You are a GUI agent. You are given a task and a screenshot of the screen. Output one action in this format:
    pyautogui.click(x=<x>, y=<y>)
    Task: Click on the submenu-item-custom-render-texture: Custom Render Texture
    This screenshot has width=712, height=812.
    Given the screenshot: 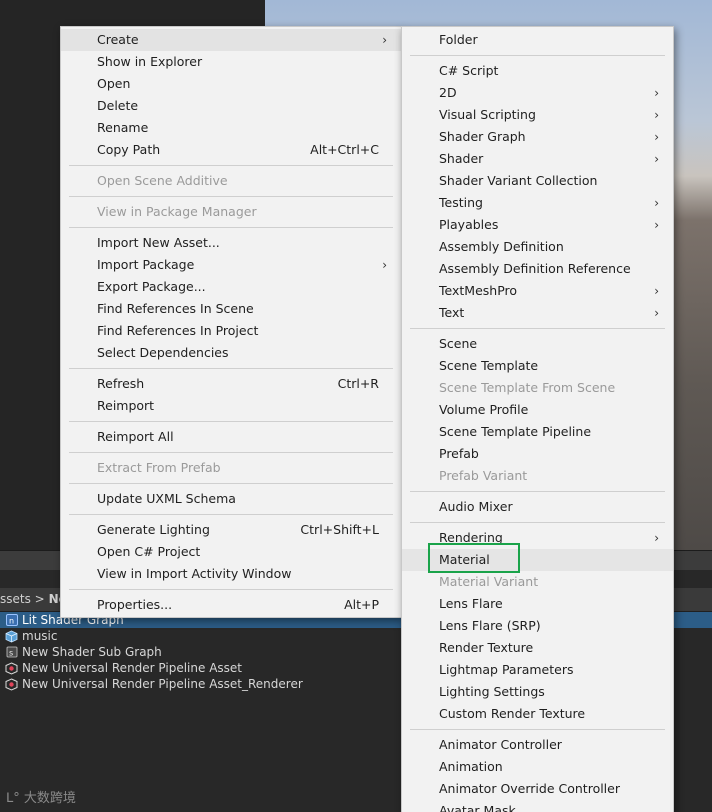 What is the action you would take?
    pyautogui.click(x=537, y=714)
    